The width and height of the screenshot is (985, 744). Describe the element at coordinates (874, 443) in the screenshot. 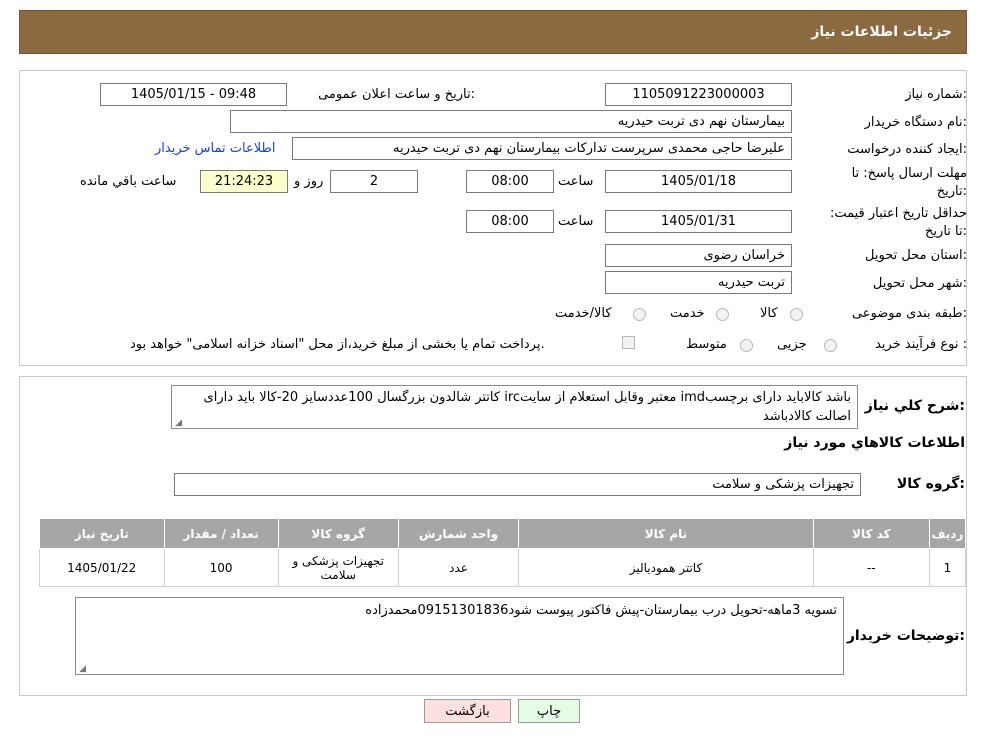

I see `goods-info-title: اطلاعات کالاهاي مورد نياز` at that location.